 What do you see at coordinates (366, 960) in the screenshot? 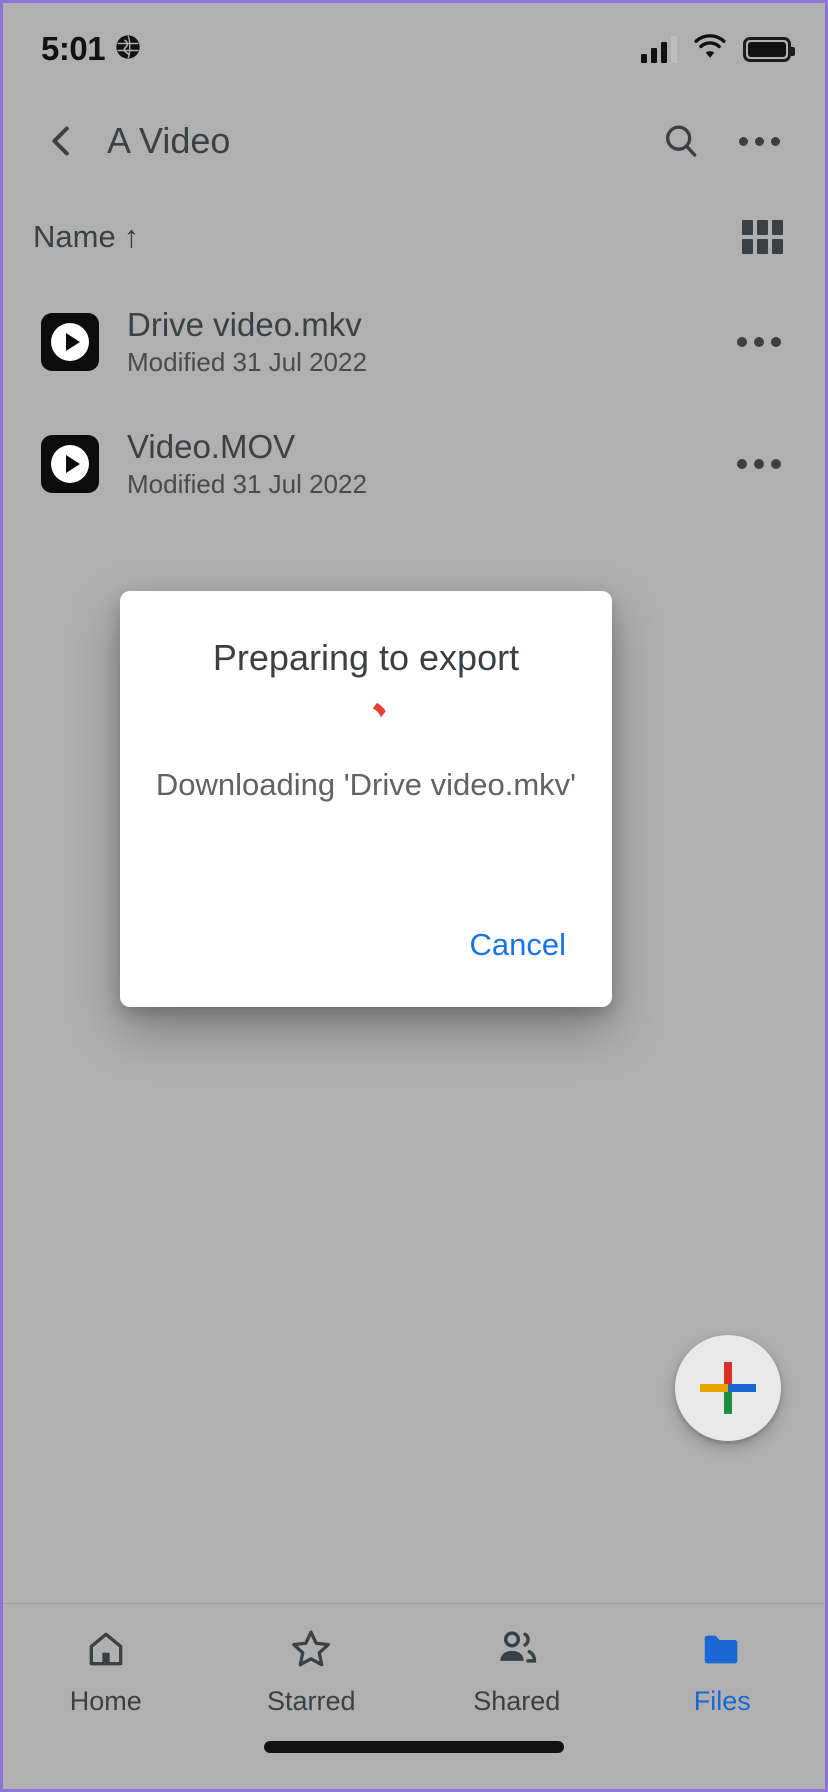
I see `dialog-actions: Cancel` at bounding box center [366, 960].